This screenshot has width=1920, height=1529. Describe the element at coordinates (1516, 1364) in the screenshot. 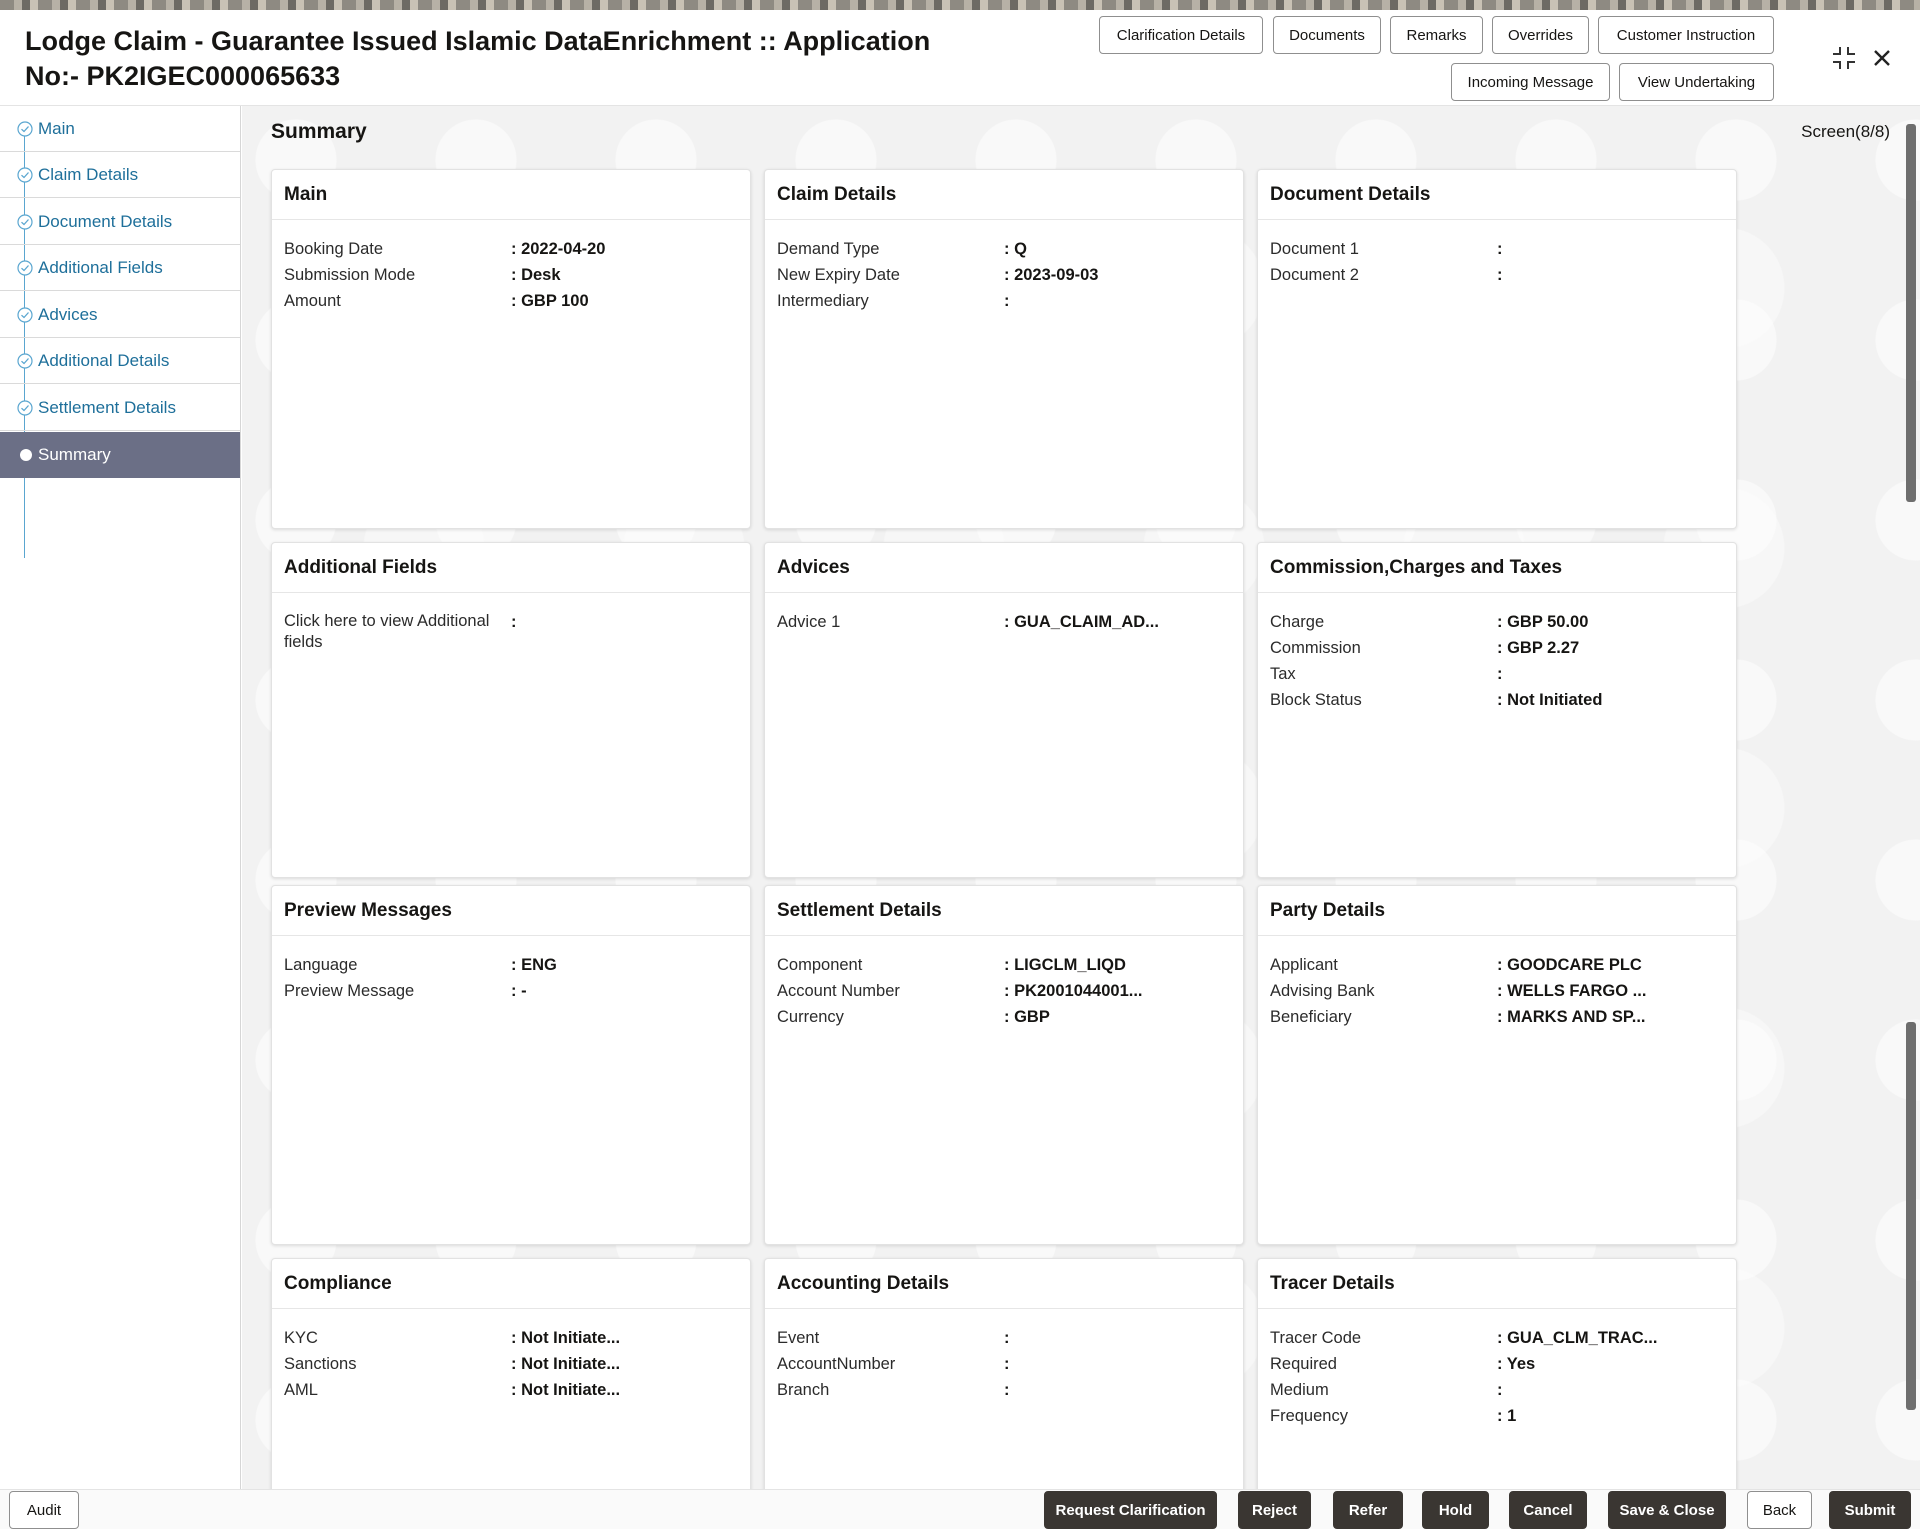

I see `row-value: : Yes` at that location.